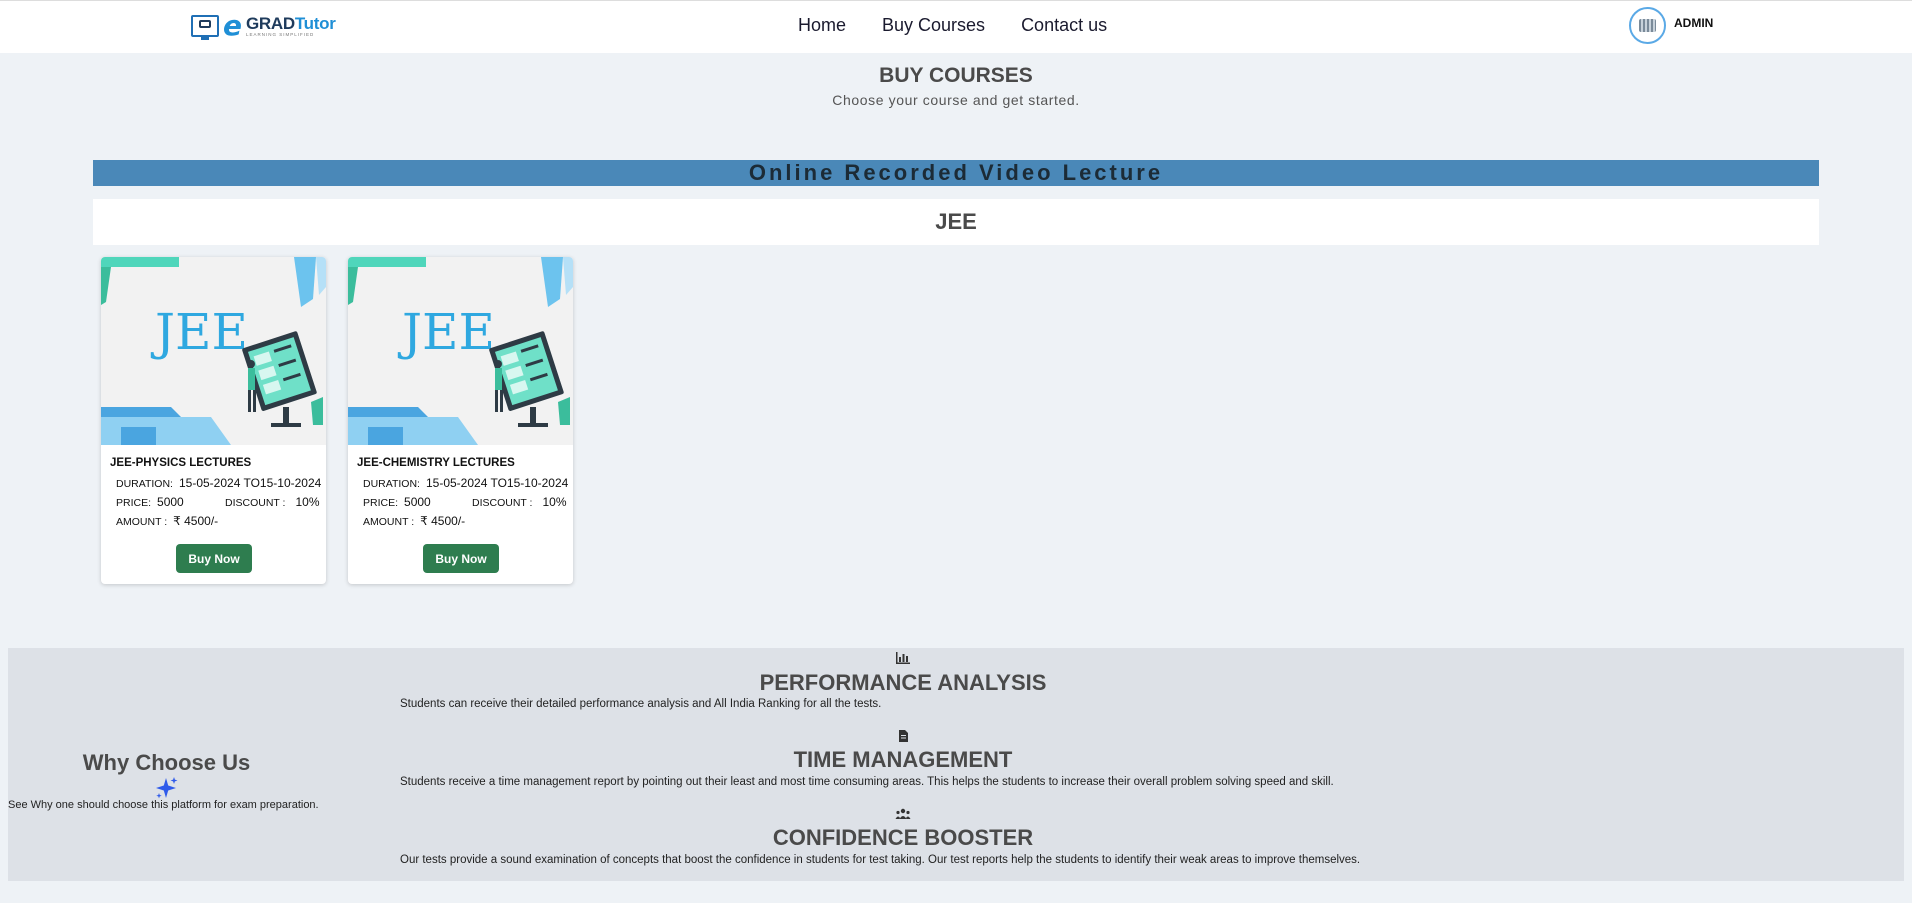  I want to click on sparkle-icon, so click(167, 788).